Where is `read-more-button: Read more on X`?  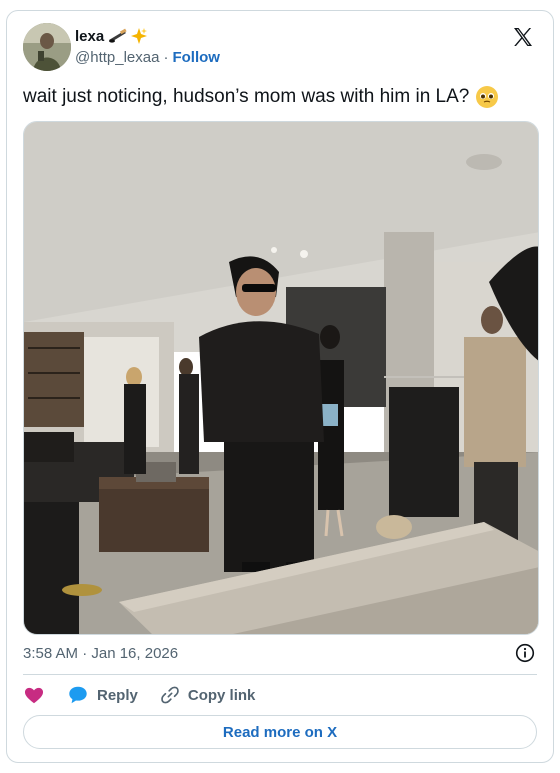
read-more-button: Read more on X is located at coordinates (280, 732).